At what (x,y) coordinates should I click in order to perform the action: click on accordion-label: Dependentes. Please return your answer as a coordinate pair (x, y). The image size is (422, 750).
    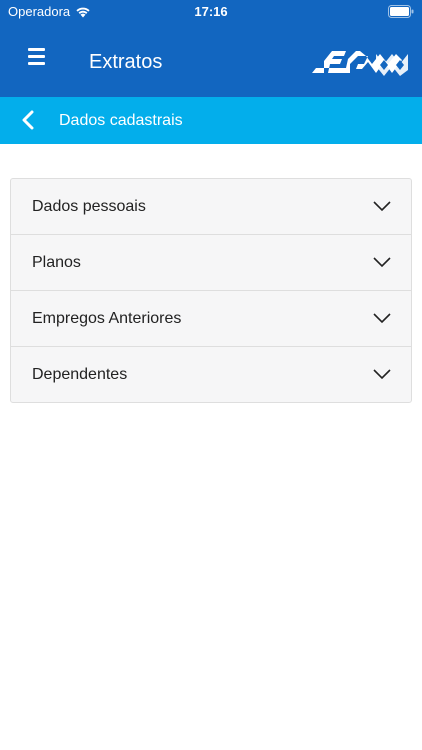
    Looking at the image, I should click on (80, 374).